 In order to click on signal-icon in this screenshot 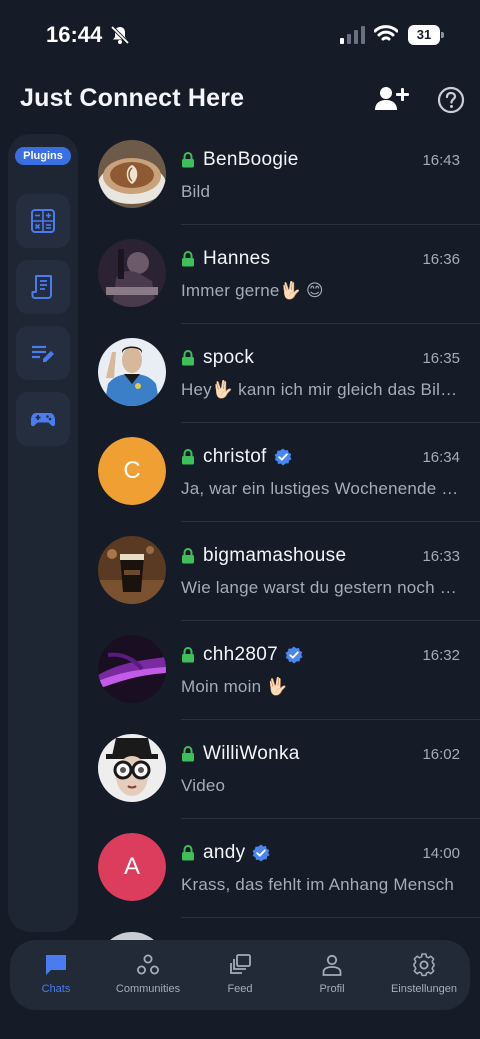, I will do `click(352, 35)`.